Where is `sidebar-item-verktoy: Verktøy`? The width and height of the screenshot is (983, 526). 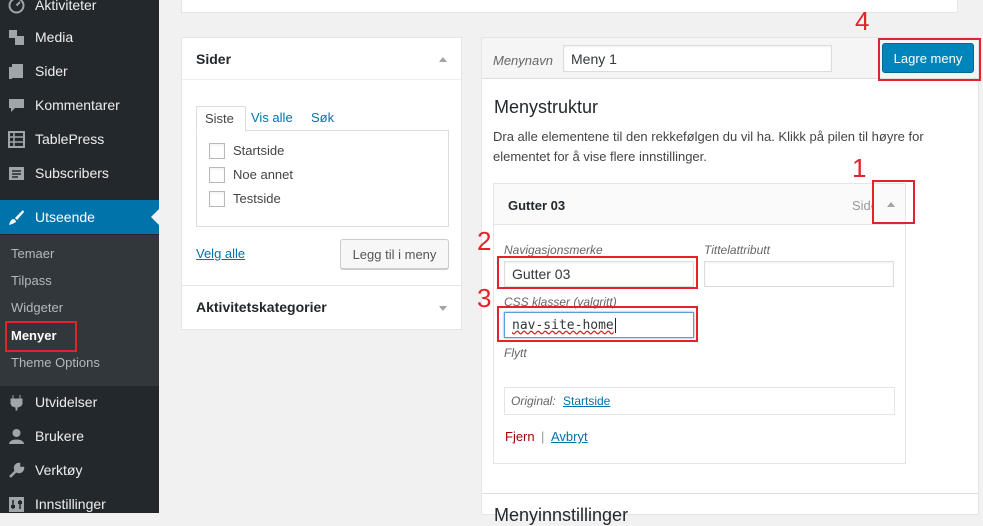 sidebar-item-verktoy: Verktøy is located at coordinates (79, 470).